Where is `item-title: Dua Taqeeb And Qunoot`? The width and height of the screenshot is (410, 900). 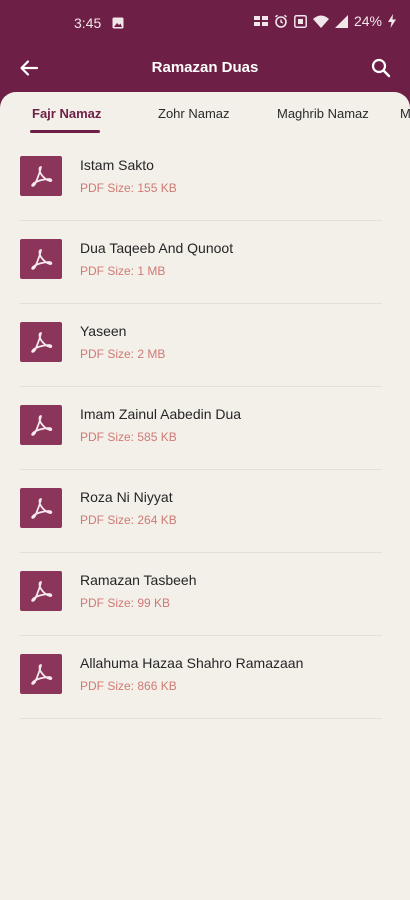
item-title: Dua Taqeeb And Qunoot is located at coordinates (157, 248).